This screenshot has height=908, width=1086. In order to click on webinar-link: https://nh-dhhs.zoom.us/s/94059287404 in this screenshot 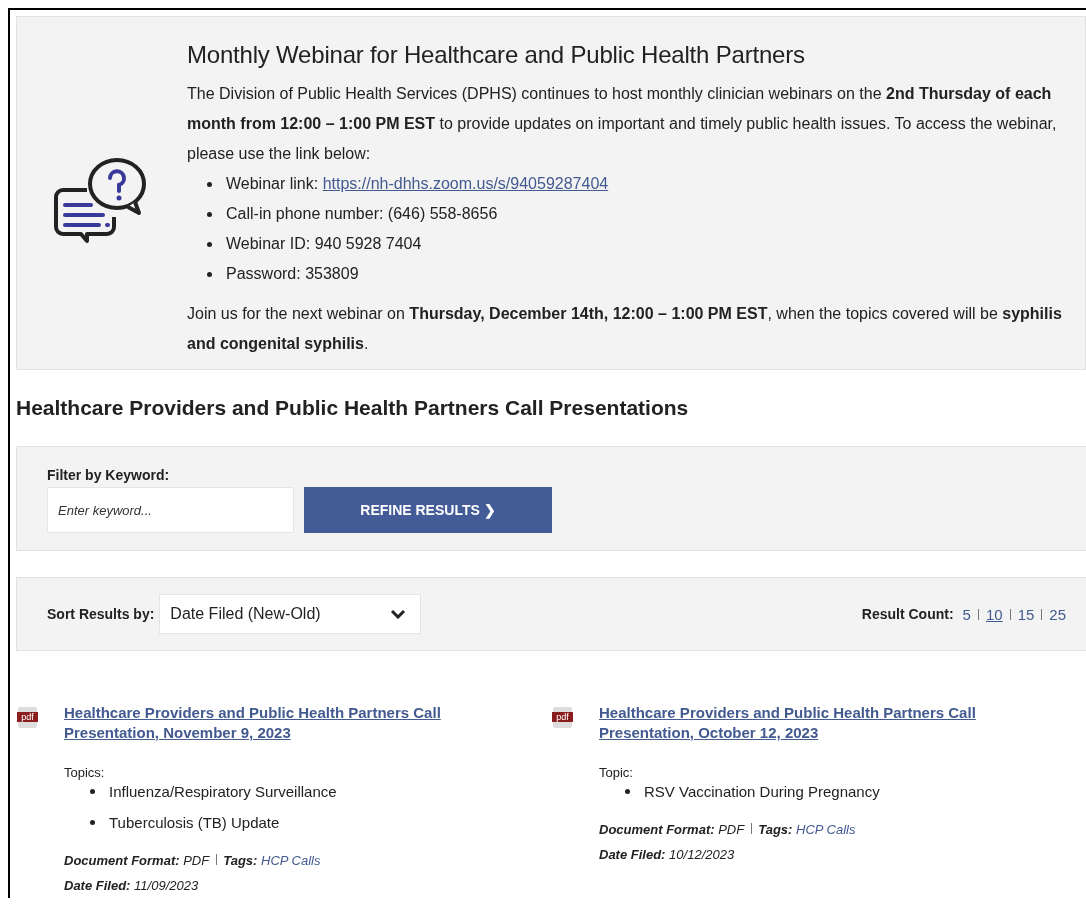, I will do `click(465, 183)`.